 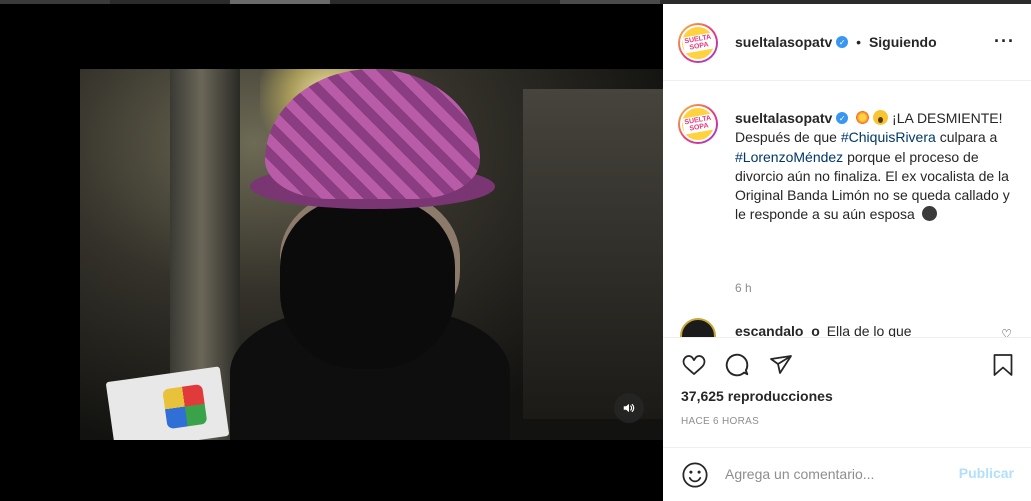 I want to click on header-line: sueltalasopatv ✓ • Siguiendo, so click(x=836, y=42).